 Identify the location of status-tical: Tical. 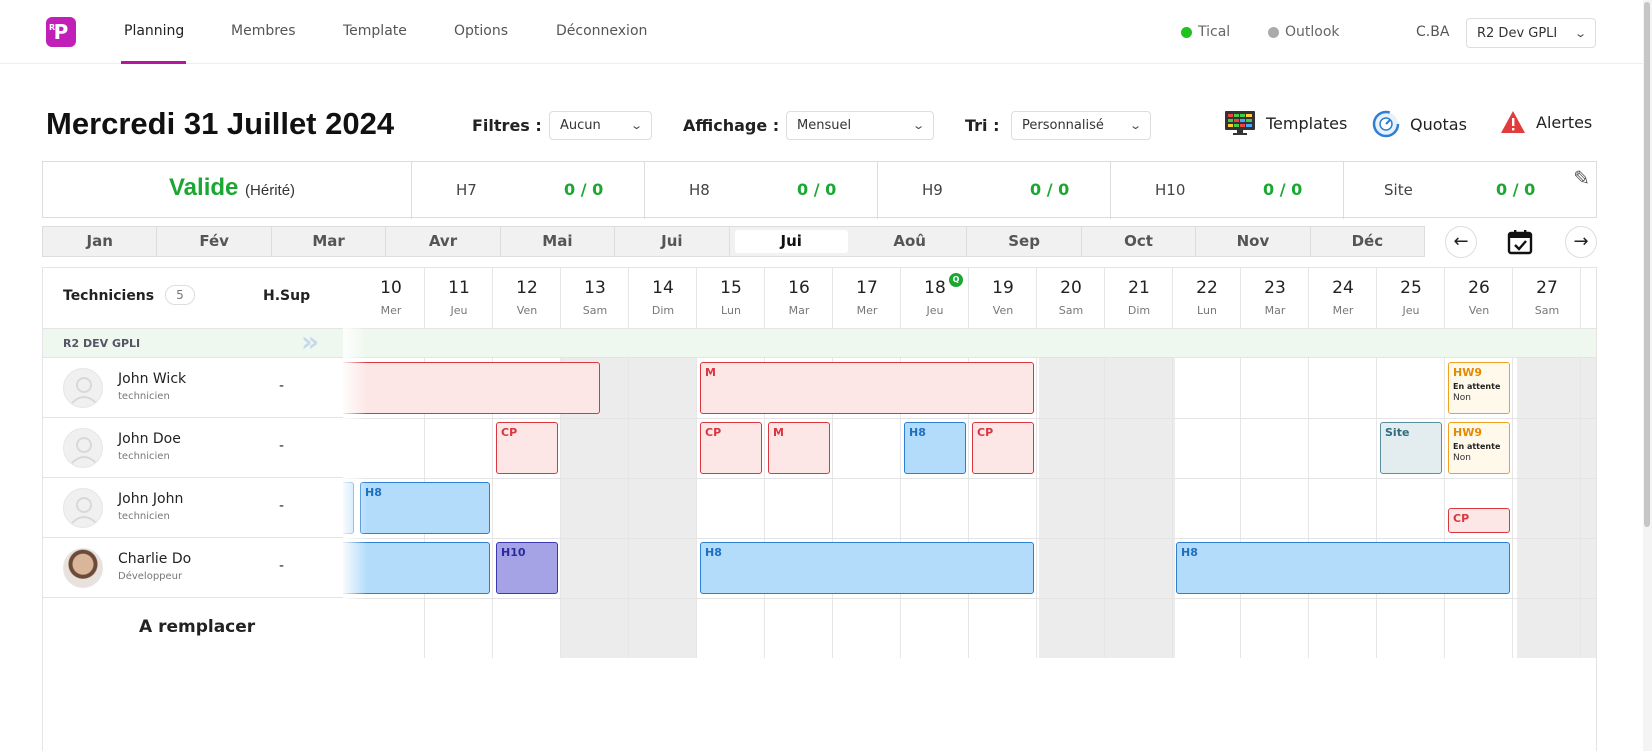
(1205, 32).